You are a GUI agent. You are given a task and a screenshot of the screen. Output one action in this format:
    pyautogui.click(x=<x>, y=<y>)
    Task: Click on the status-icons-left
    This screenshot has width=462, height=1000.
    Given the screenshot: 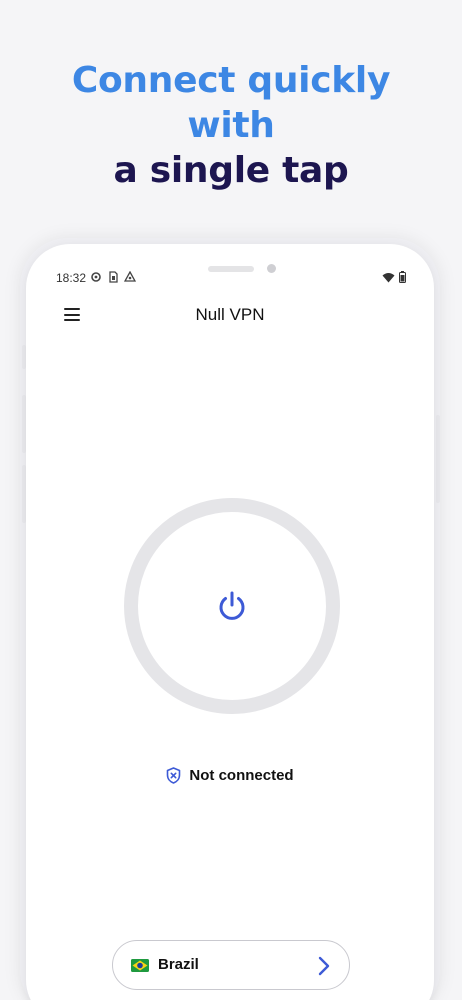 What is the action you would take?
    pyautogui.click(x=113, y=277)
    